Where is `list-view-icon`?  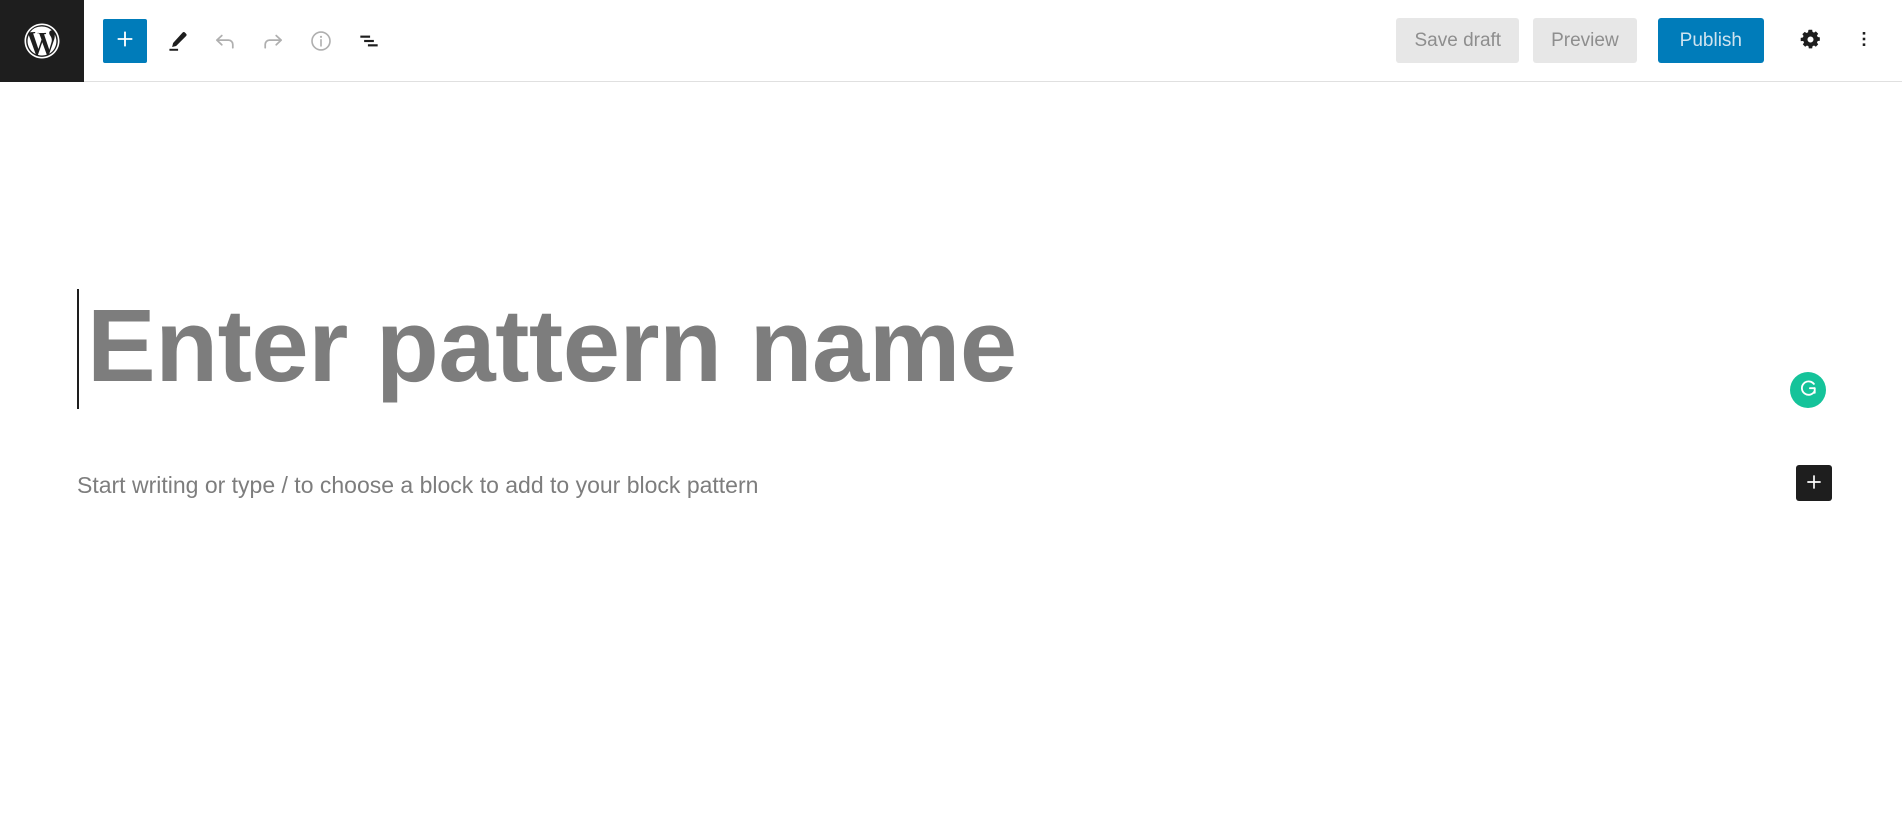 list-view-icon is located at coordinates (369, 41).